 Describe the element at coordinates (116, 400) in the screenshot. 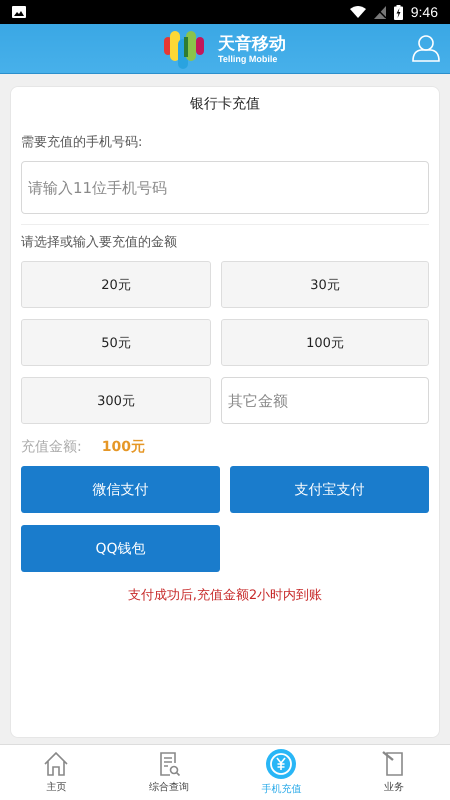

I see `amount-button: 300元` at that location.